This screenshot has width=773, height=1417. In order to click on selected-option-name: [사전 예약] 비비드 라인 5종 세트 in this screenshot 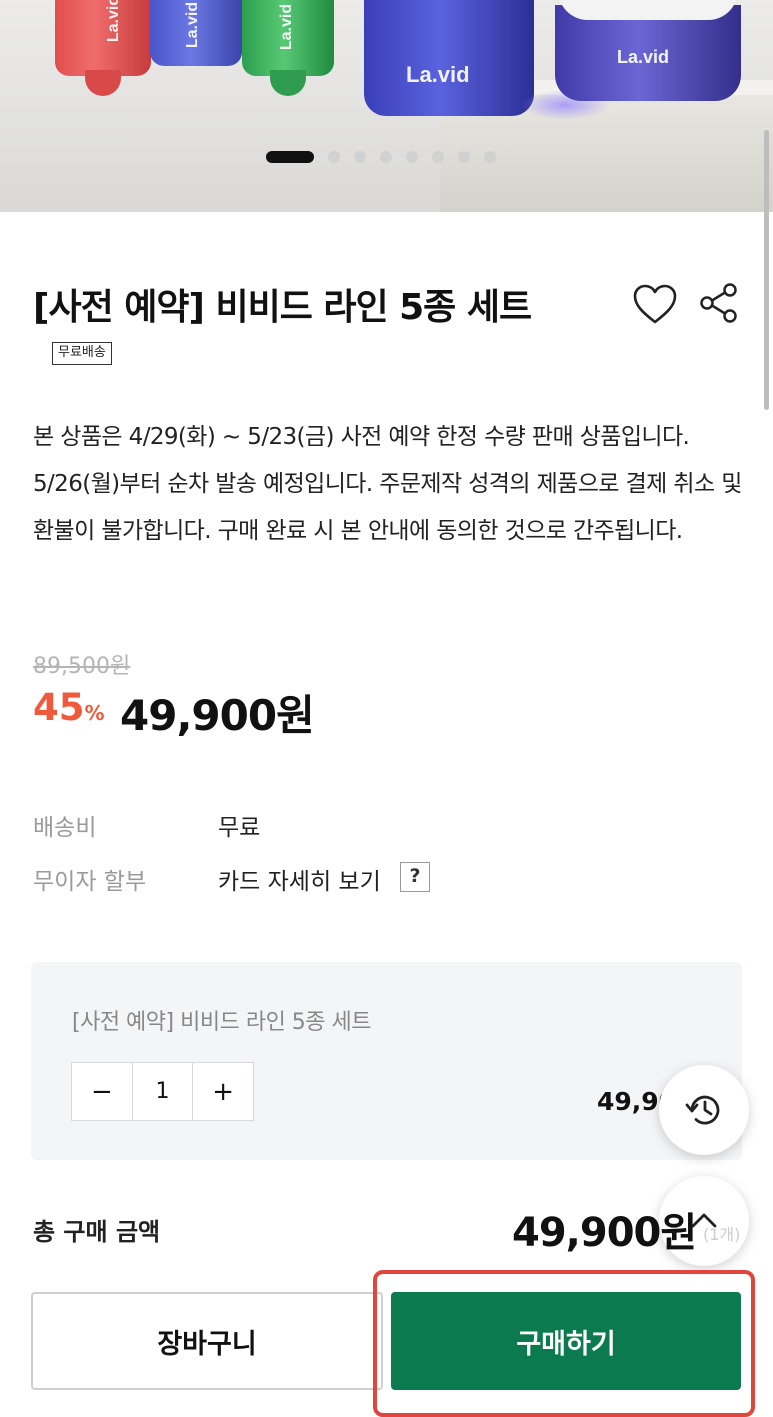, I will do `click(222, 1022)`.